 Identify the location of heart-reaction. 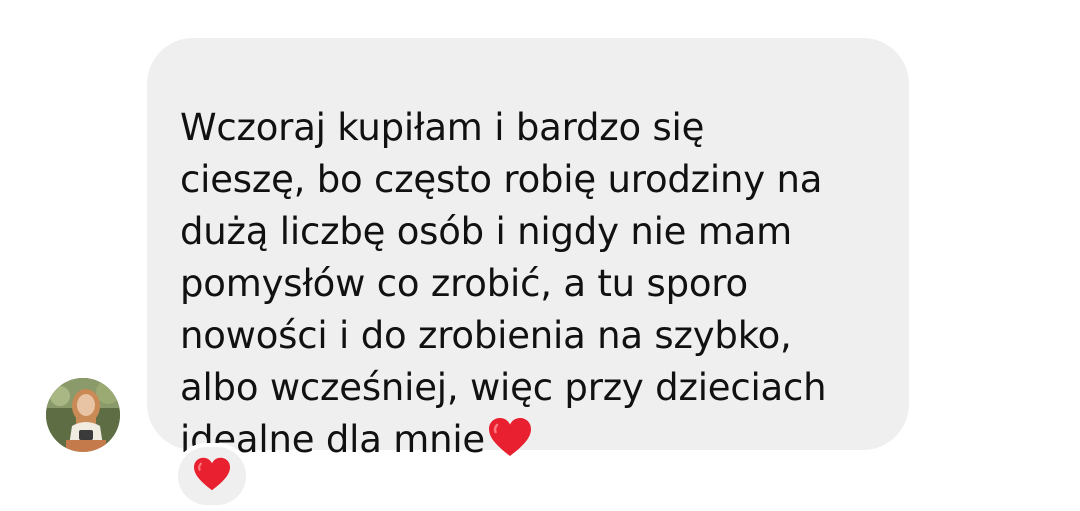
(212, 476).